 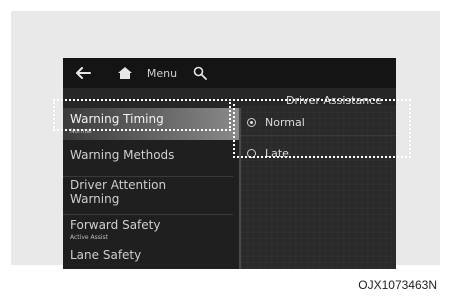 What do you see at coordinates (229, 73) in the screenshot?
I see `top-bar: Menu` at bounding box center [229, 73].